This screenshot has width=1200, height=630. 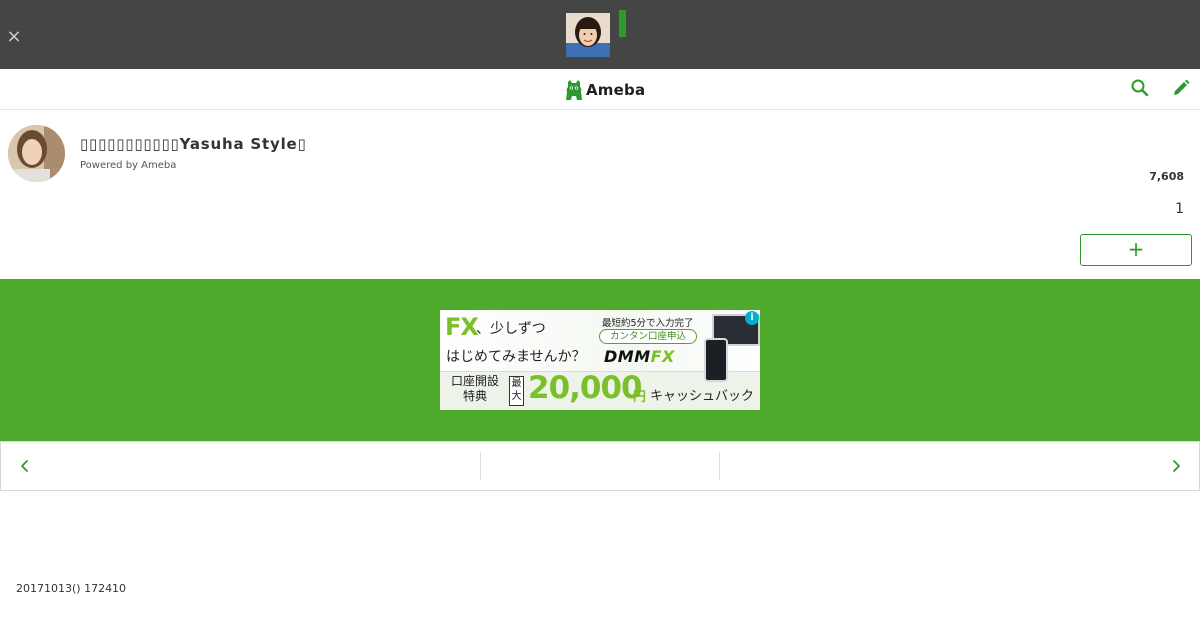 I want to click on top-avatar, so click(x=588, y=35).